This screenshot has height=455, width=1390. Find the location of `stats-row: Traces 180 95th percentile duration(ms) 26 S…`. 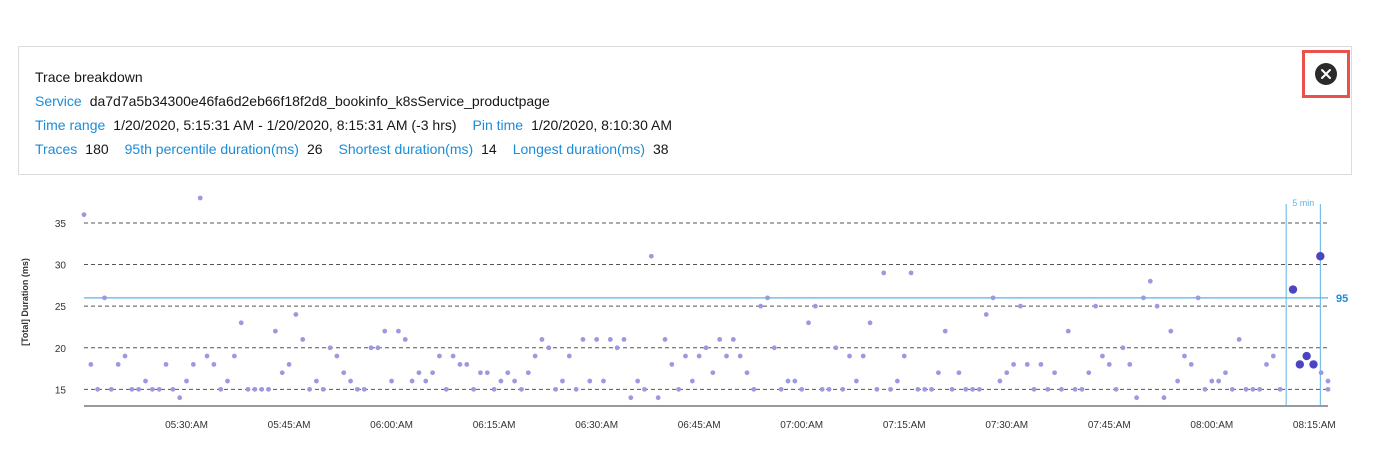

stats-row: Traces 180 95th percentile duration(ms) 26 S… is located at coordinates (360, 149).